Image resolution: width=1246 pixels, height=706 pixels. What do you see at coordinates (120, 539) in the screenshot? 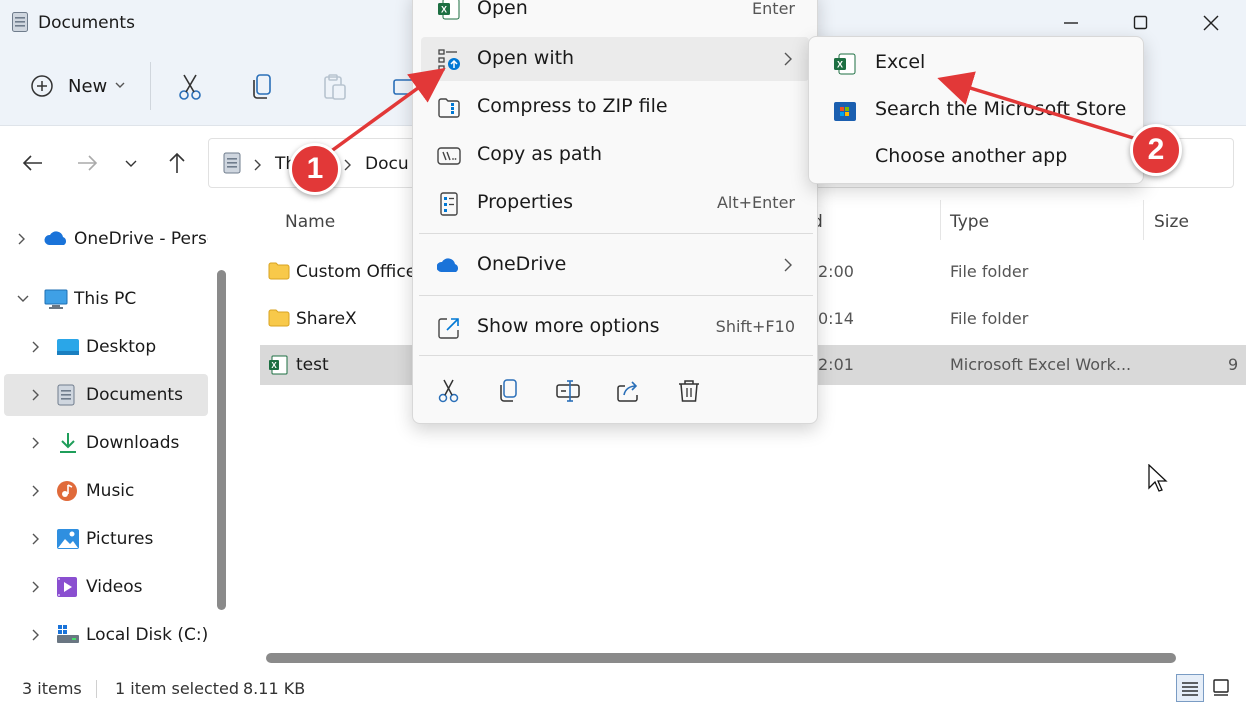
I see `sidebar-item-label: Pictures` at bounding box center [120, 539].